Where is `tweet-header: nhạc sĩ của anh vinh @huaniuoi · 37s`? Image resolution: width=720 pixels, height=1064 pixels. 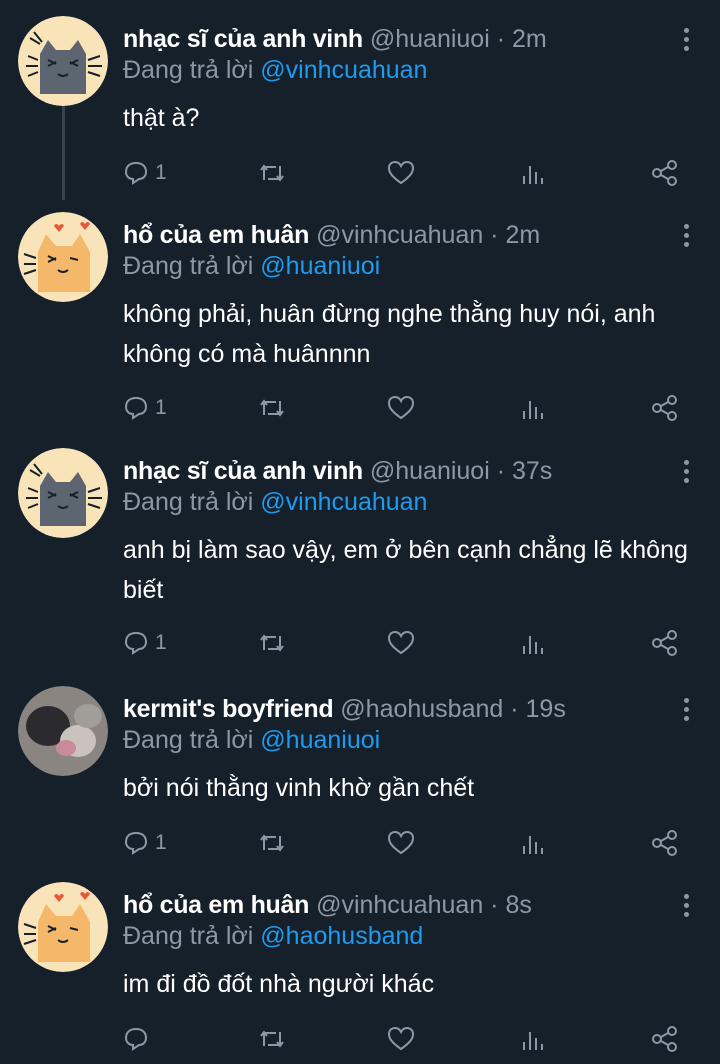 tweet-header: nhạc sĩ của anh vinh @huaniuoi · 37s is located at coordinates (391, 471).